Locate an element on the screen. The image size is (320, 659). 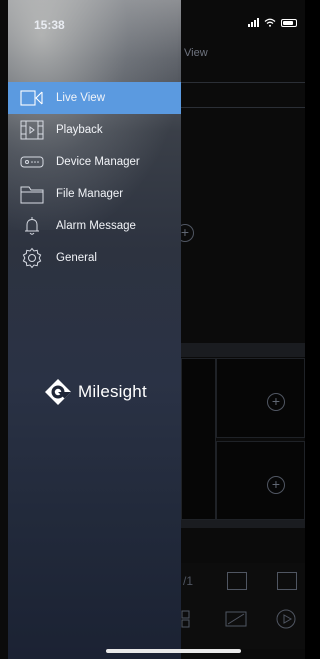
menu-item-label: File Manager is located at coordinates (90, 194).